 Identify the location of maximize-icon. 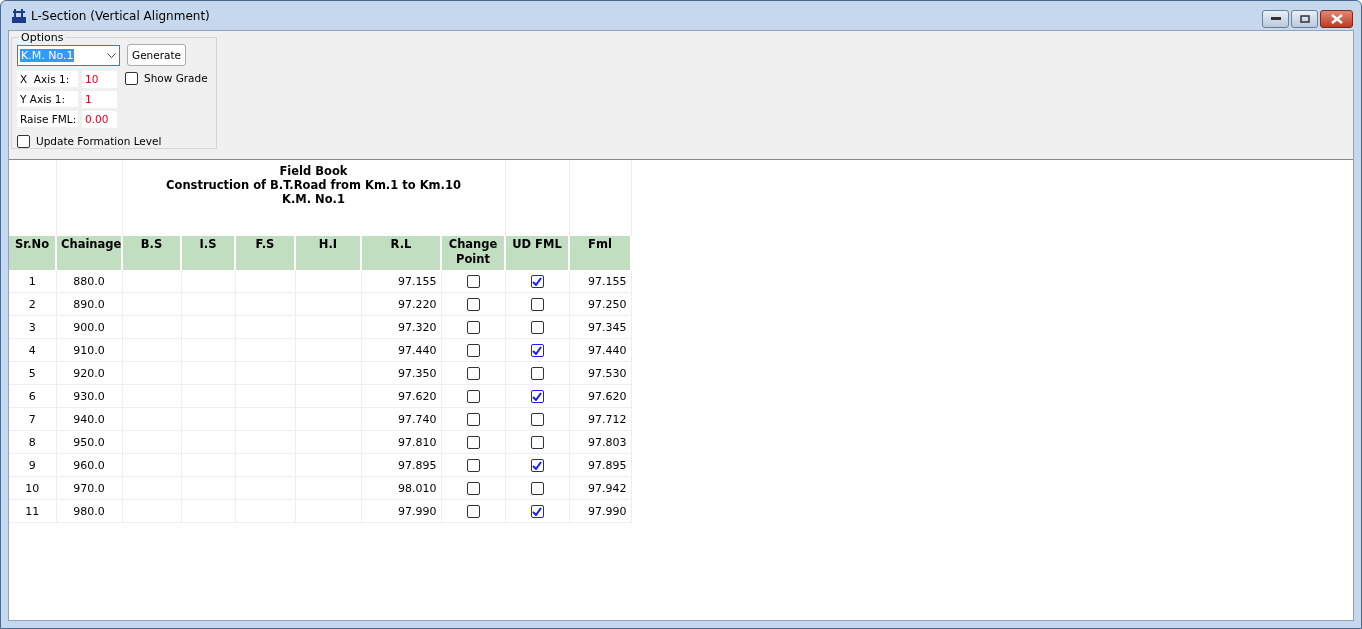
(1304, 19).